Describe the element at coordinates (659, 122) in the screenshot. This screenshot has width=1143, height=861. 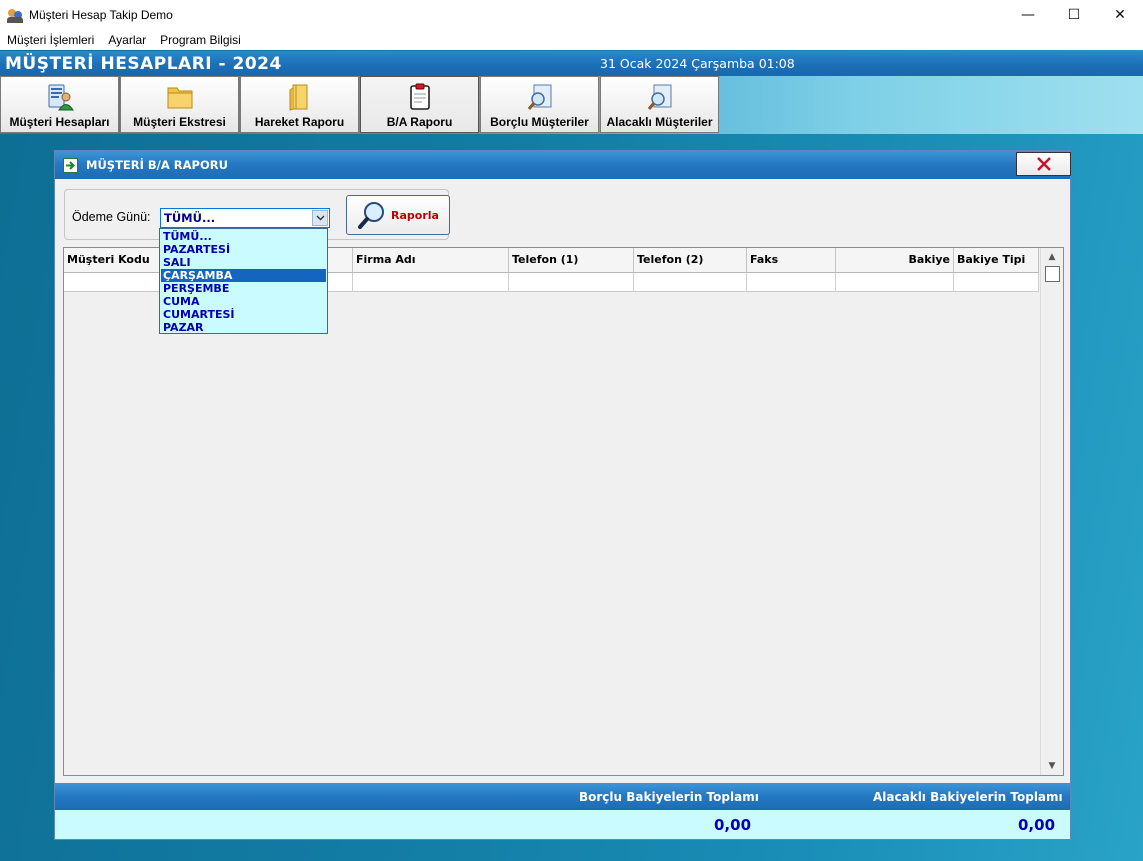
I see `toolbar-label: Alacaklı Müşteriler` at that location.